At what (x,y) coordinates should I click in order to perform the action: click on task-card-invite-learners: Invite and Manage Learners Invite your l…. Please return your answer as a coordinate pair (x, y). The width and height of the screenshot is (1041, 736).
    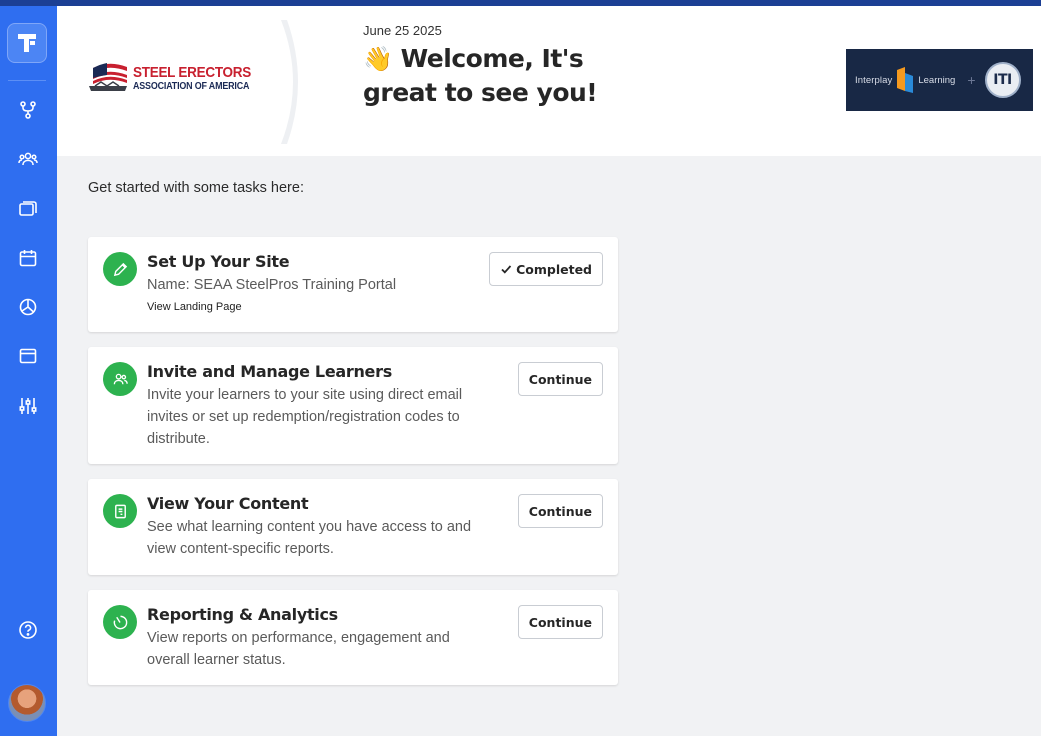
    Looking at the image, I should click on (353, 405).